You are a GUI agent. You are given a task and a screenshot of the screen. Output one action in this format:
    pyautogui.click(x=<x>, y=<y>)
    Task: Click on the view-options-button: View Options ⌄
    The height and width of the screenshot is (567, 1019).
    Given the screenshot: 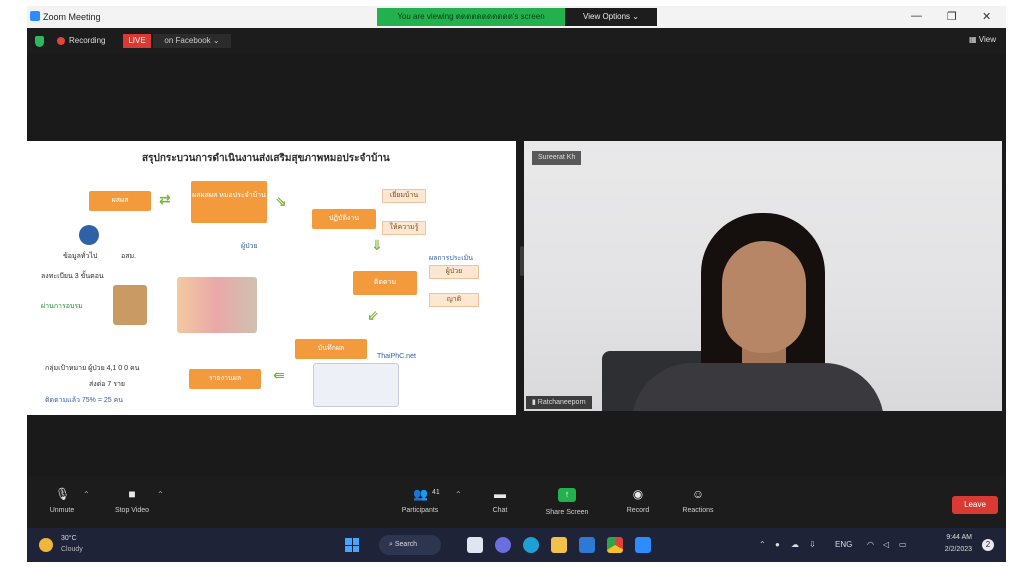 What is the action you would take?
    pyautogui.click(x=611, y=17)
    